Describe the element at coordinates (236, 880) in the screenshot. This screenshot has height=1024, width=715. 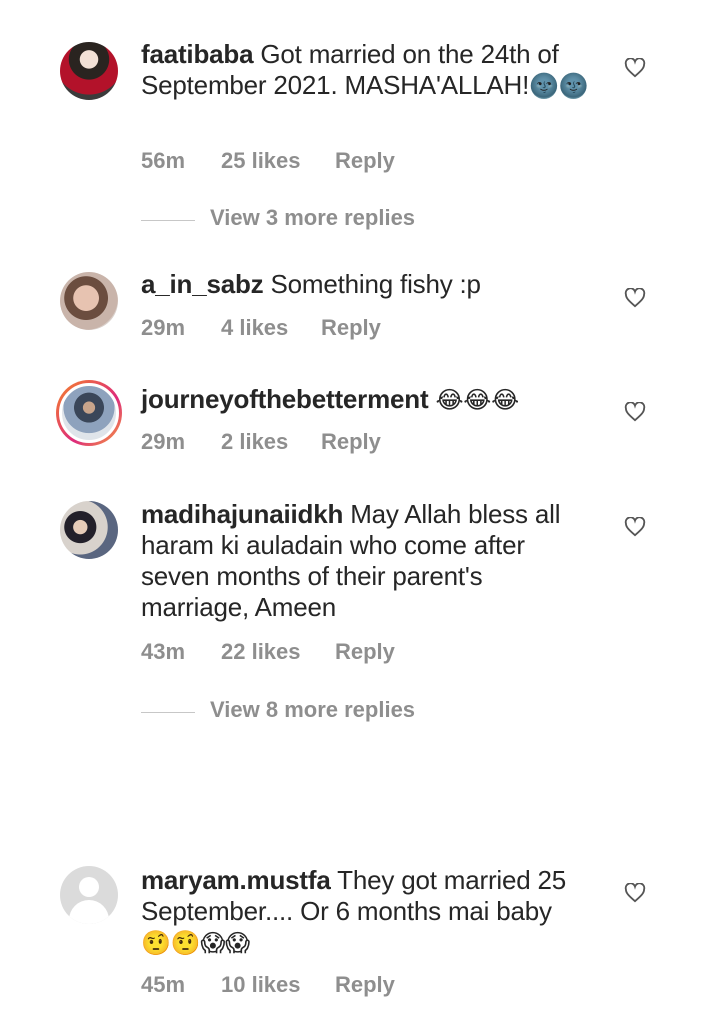
I see `comment-username: maryam.mustfa` at that location.